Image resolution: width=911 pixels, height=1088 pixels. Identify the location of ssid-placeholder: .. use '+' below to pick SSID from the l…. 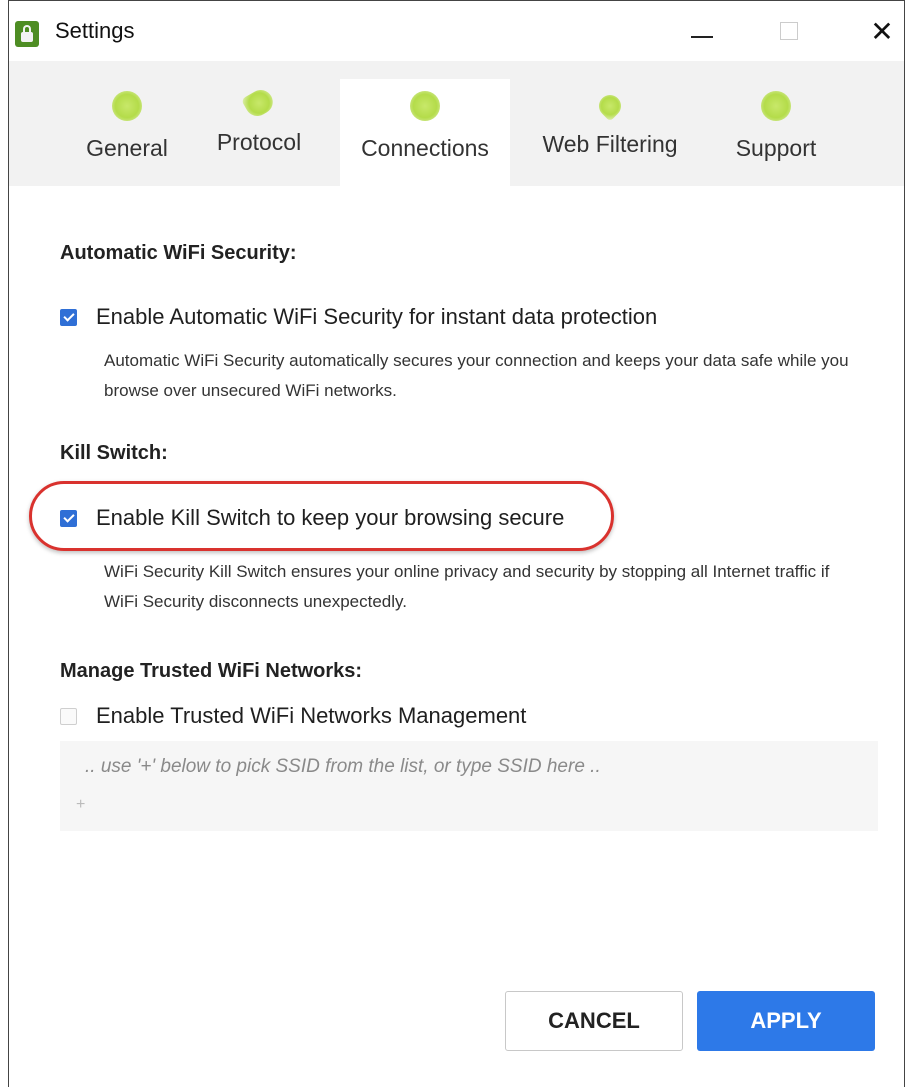
(343, 766).